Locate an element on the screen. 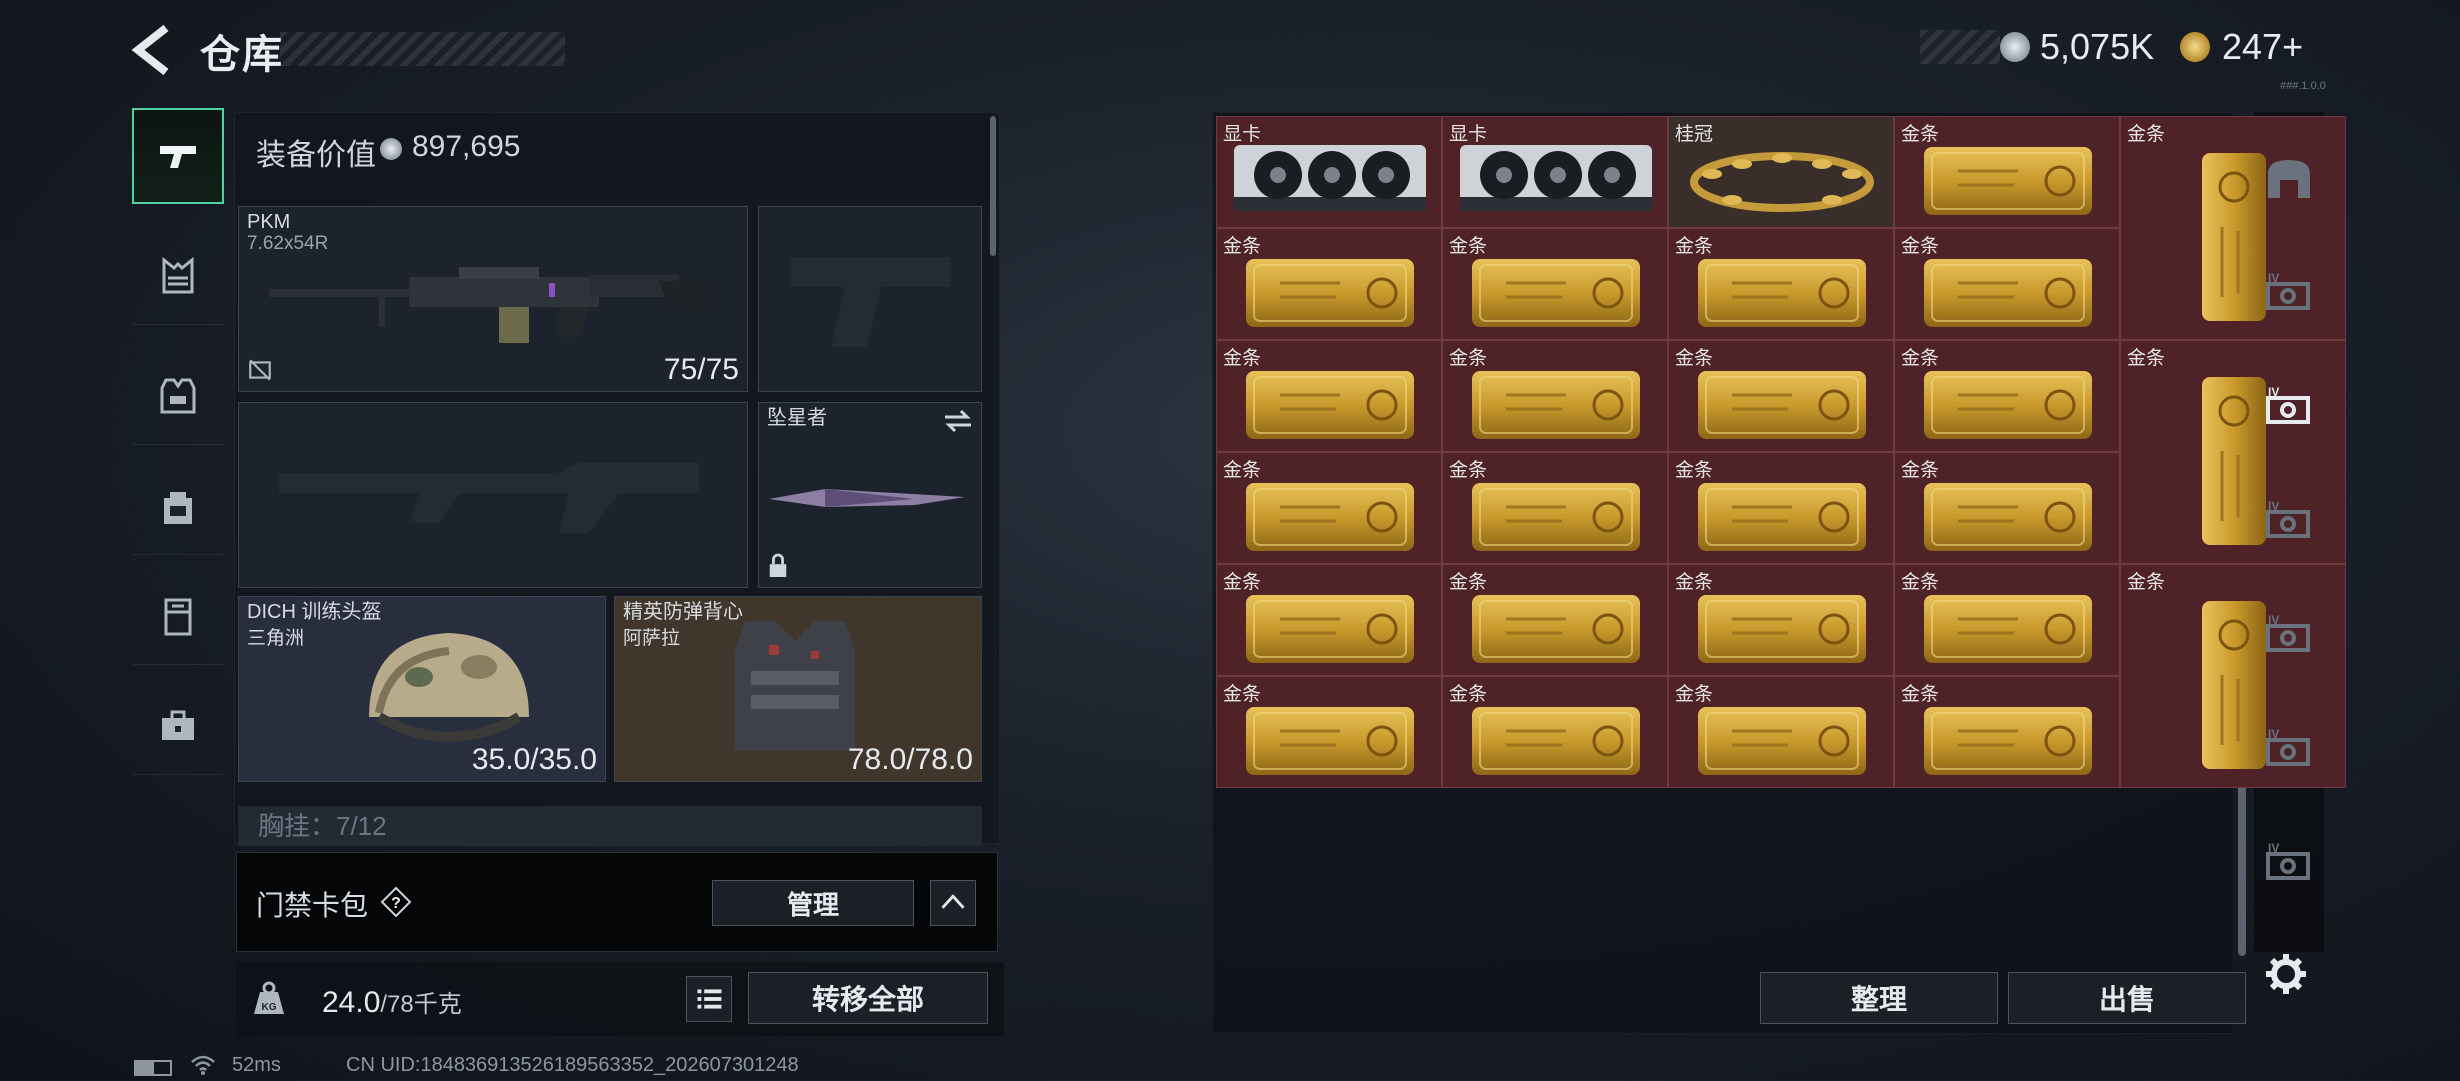 This screenshot has width=2460, height=1081. helmet-slot: DICH 训练头盔 三角洲 35.0/35.0 is located at coordinates (422, 689).